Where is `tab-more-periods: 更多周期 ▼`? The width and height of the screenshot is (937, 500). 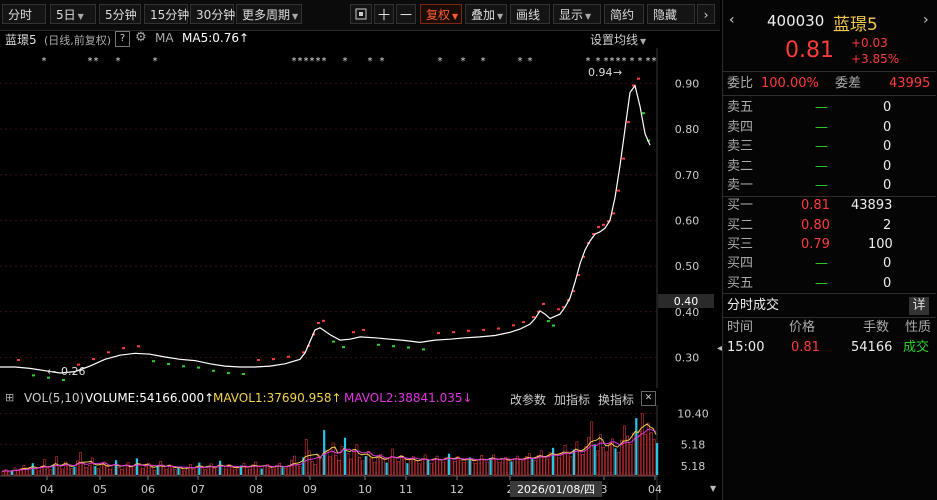 tab-more-periods: 更多周期 ▼ is located at coordinates (269, 14).